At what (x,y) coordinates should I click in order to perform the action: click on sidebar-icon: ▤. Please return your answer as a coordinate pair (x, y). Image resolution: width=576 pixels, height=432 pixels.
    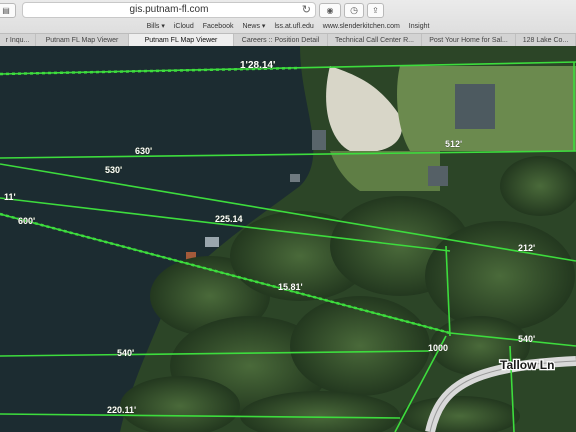
    Looking at the image, I should click on (6, 10).